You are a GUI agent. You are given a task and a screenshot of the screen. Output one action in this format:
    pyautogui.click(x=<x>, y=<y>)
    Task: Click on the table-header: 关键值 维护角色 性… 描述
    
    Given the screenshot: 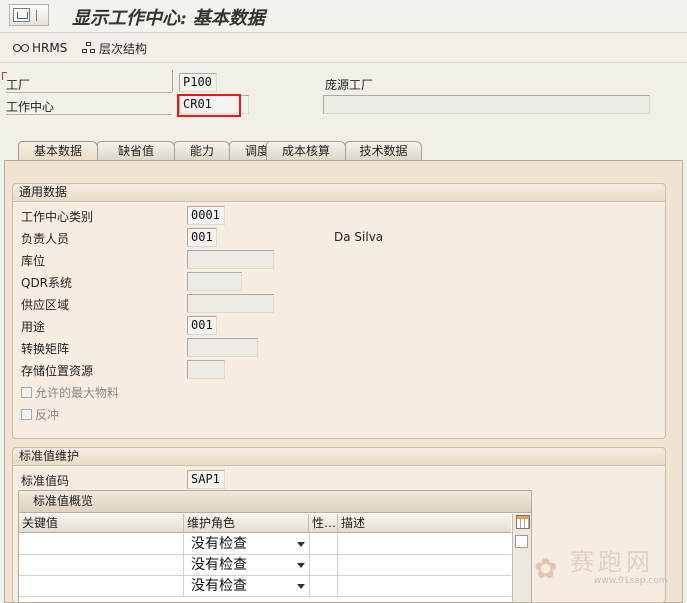 What is the action you would take?
    pyautogui.click(x=265, y=523)
    